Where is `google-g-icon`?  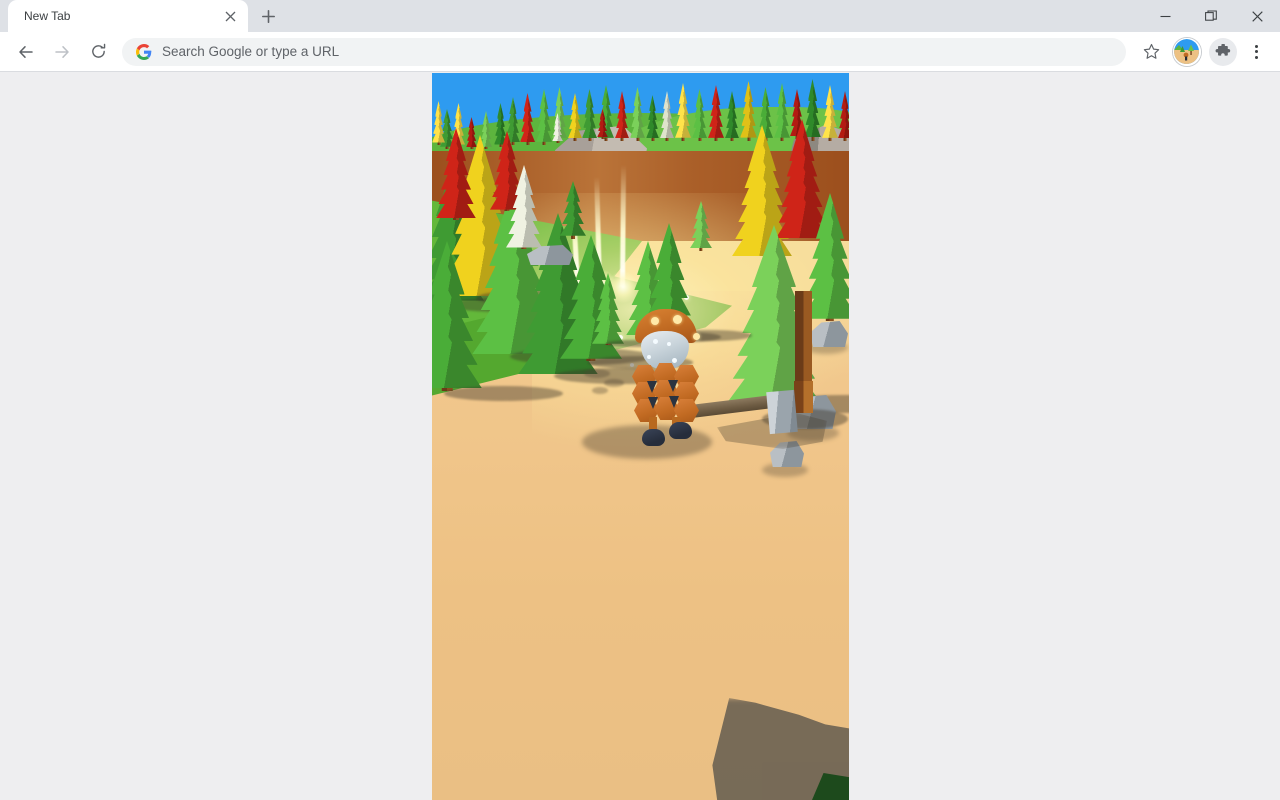 google-g-icon is located at coordinates (144, 51).